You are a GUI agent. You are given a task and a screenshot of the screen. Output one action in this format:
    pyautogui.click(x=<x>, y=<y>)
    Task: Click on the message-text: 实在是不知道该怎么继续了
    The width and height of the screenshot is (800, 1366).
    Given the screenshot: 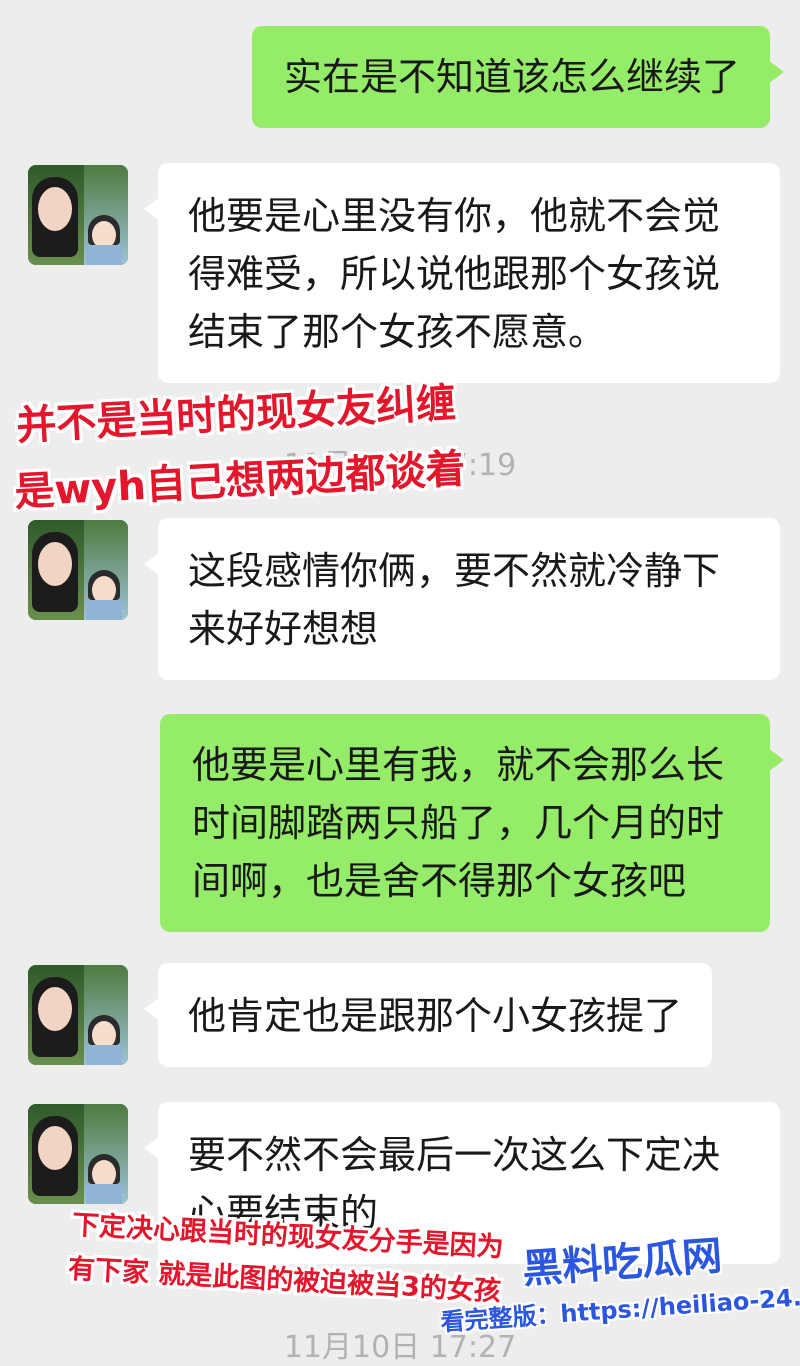 What is the action you would take?
    pyautogui.click(x=511, y=77)
    